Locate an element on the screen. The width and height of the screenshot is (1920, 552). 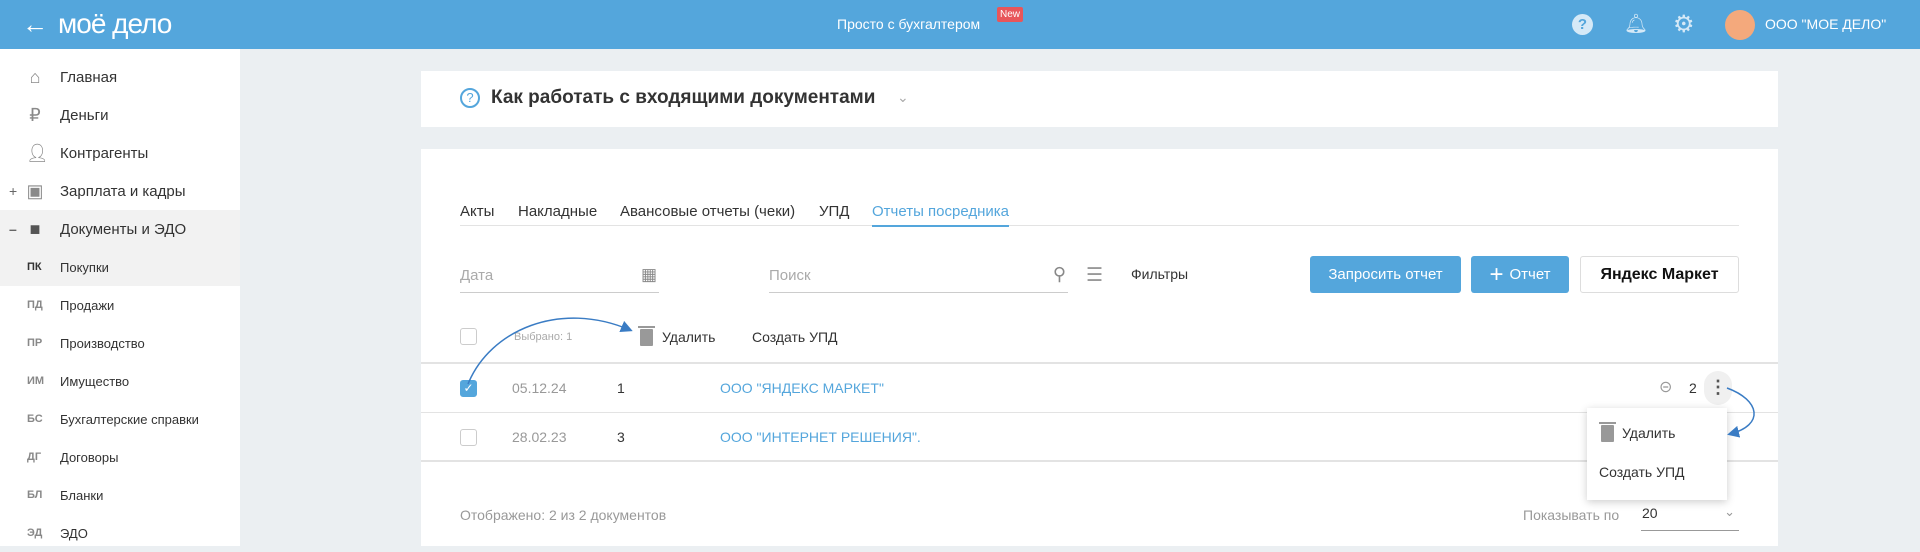
annotation-arrows is located at coordinates (1111, 377).